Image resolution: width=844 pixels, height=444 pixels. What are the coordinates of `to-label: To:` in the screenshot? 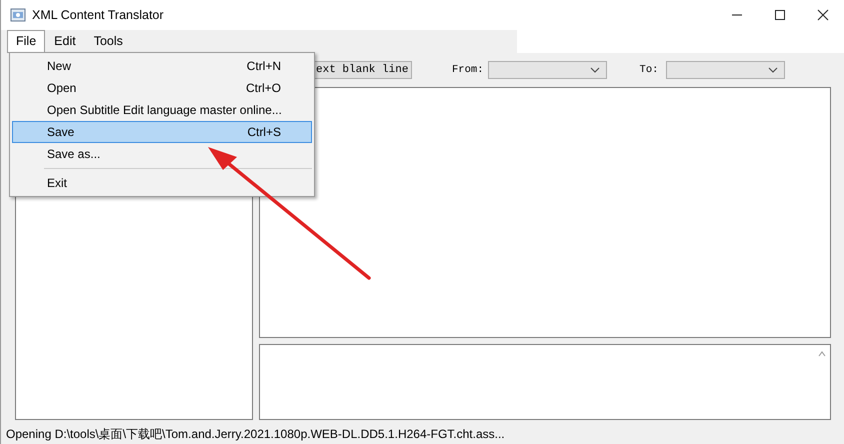 It's located at (649, 70).